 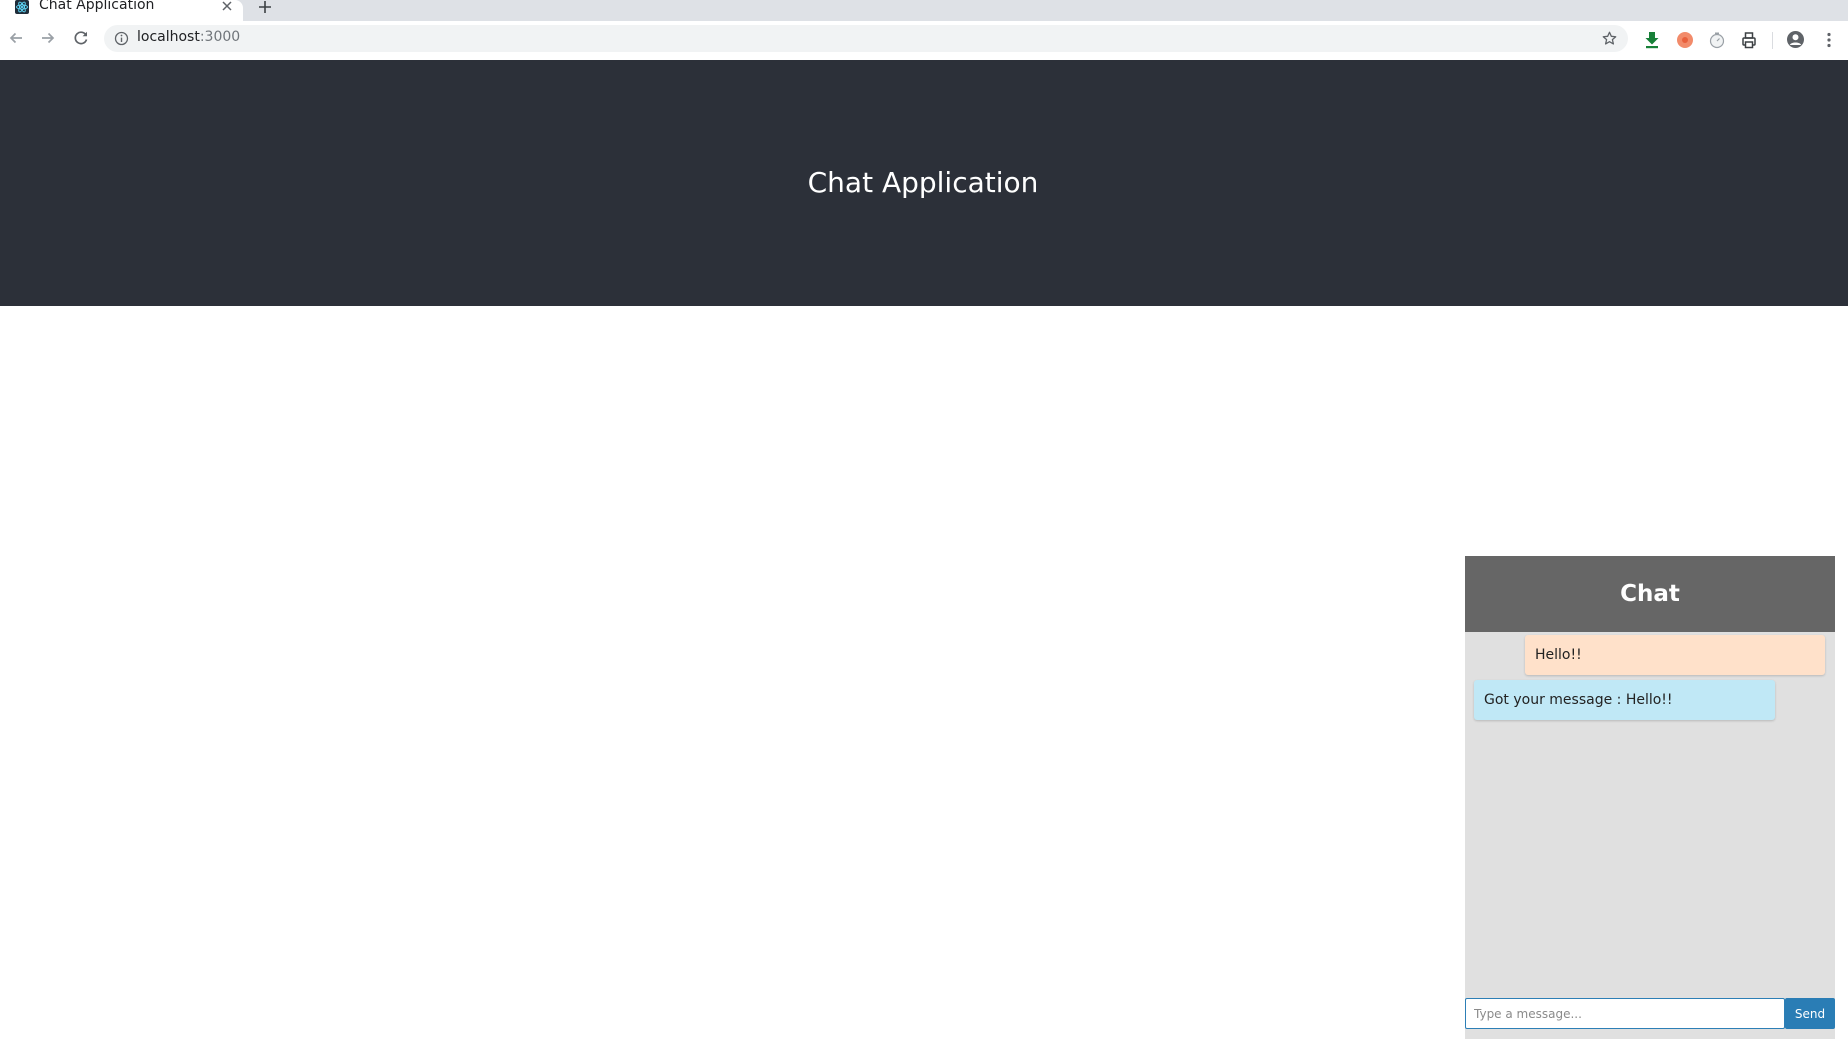 I want to click on chat-header: Chat, so click(x=1650, y=594).